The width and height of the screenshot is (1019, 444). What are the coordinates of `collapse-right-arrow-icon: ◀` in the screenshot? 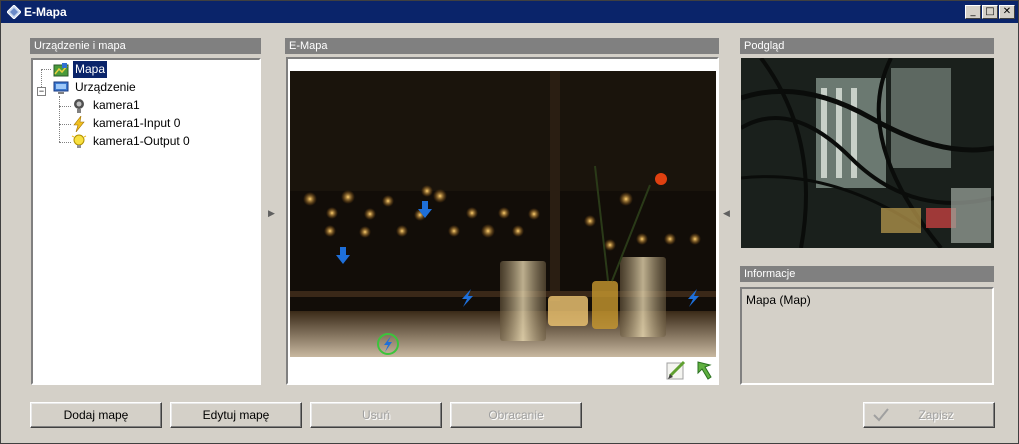 It's located at (726, 214).